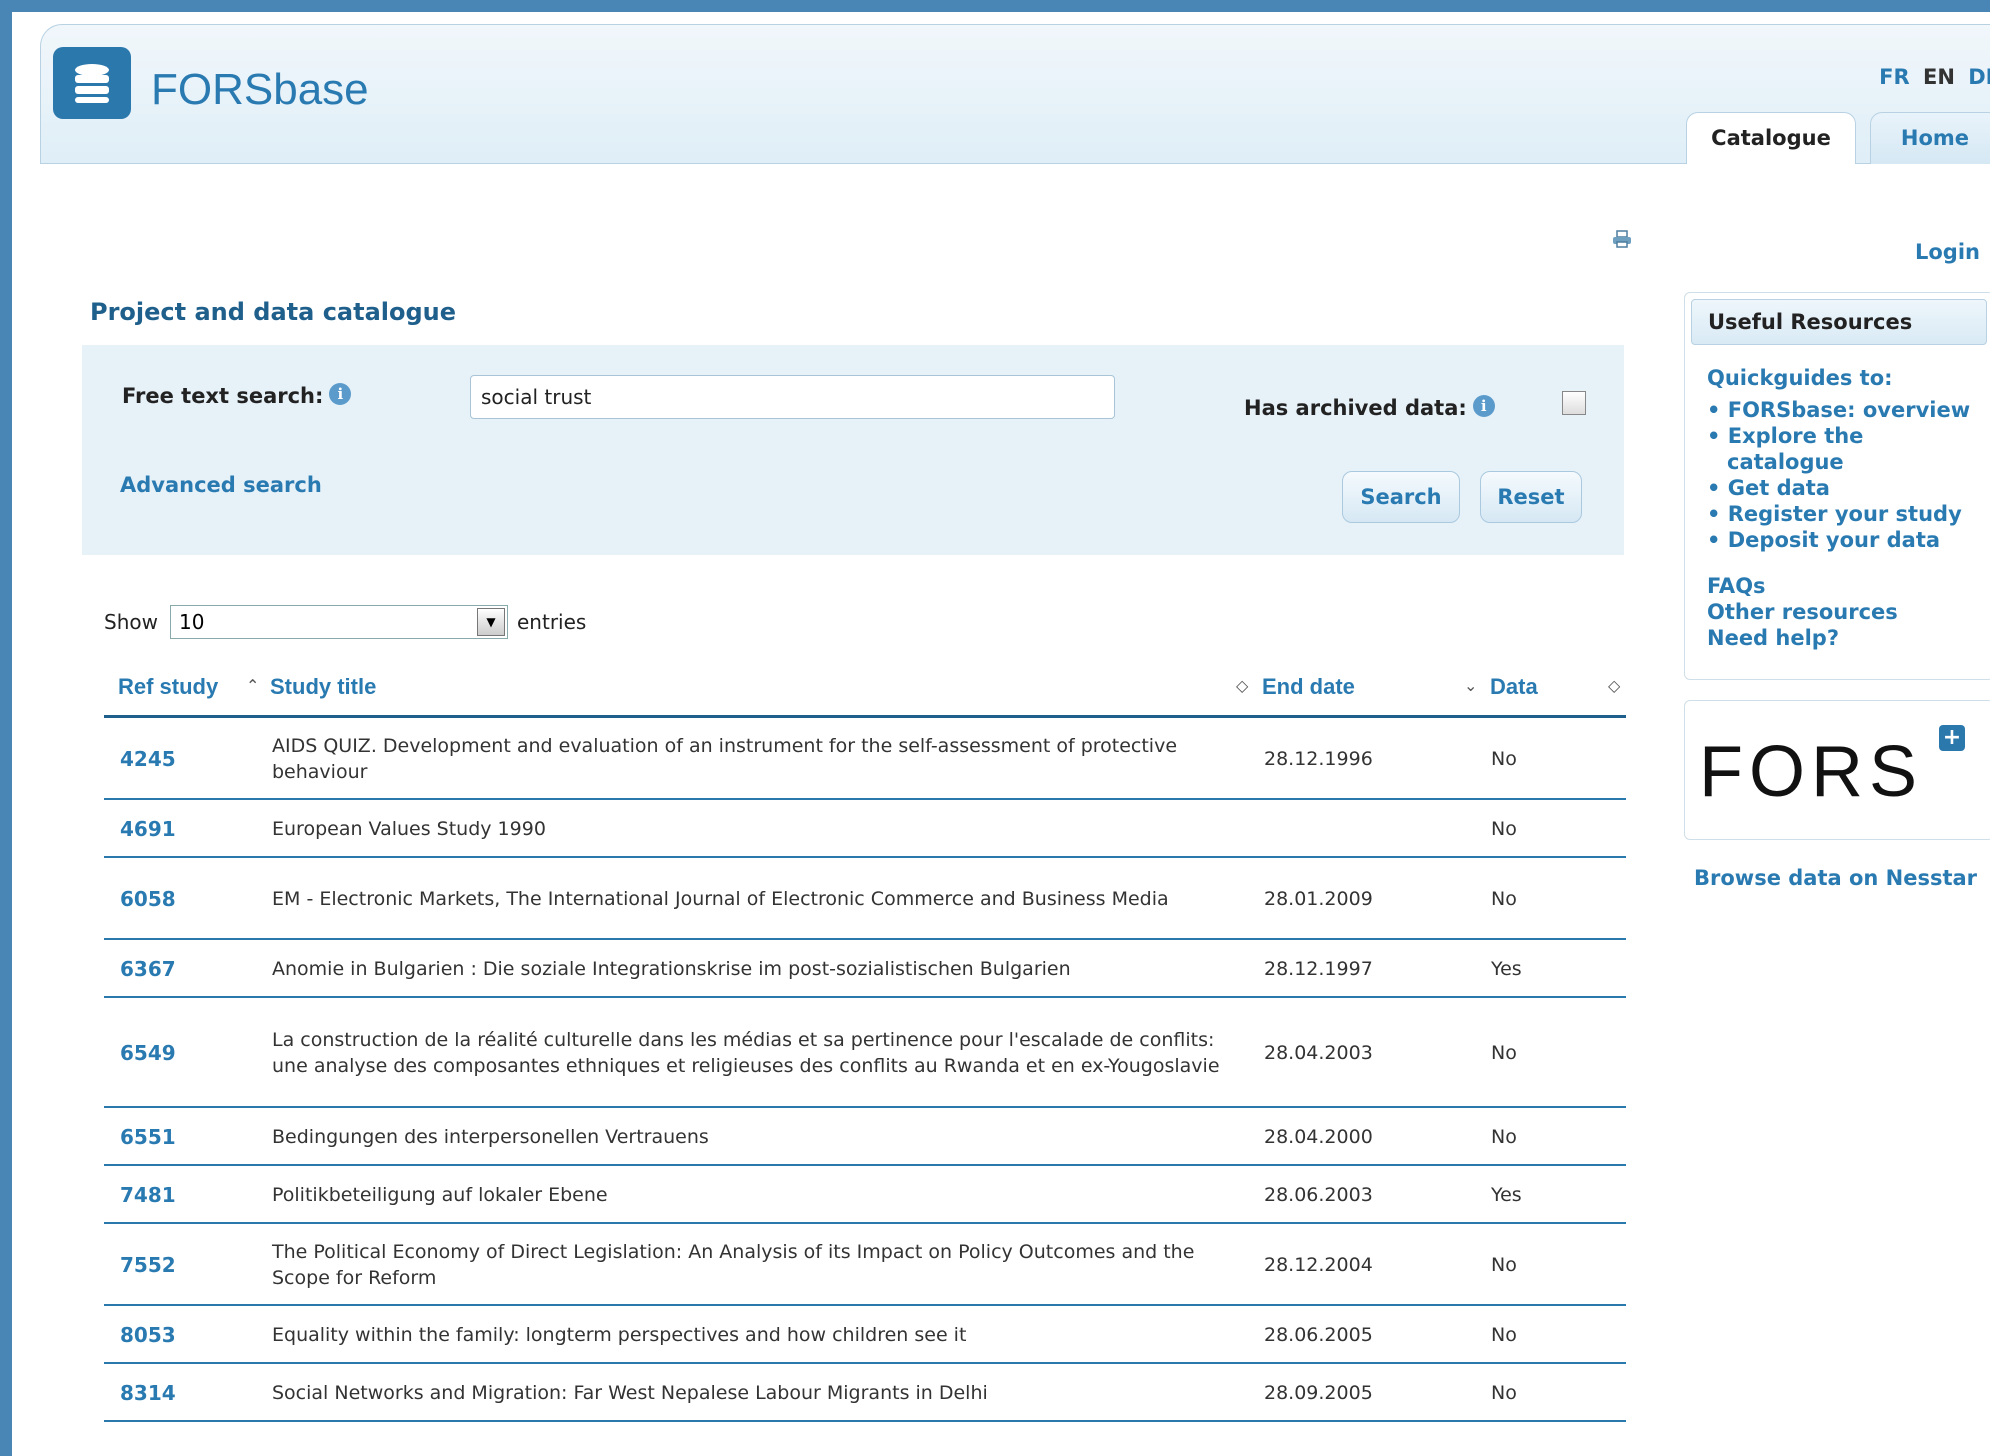  What do you see at coordinates (339, 622) in the screenshot?
I see `entries-select: 10 ▼` at bounding box center [339, 622].